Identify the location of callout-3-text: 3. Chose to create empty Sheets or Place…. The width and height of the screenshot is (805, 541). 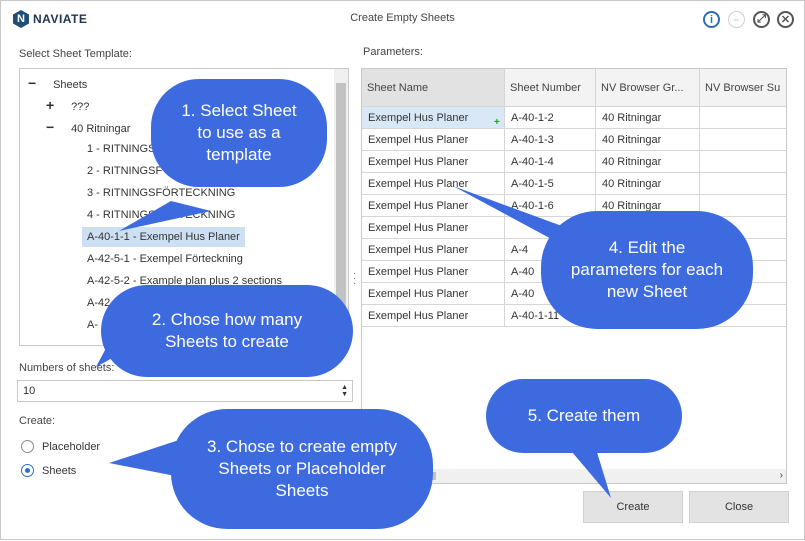
(302, 468).